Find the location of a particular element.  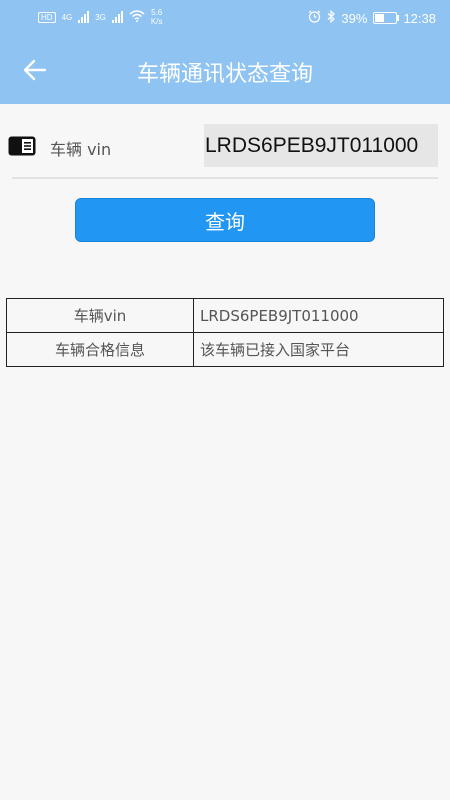

query-button: 查询 is located at coordinates (225, 220).